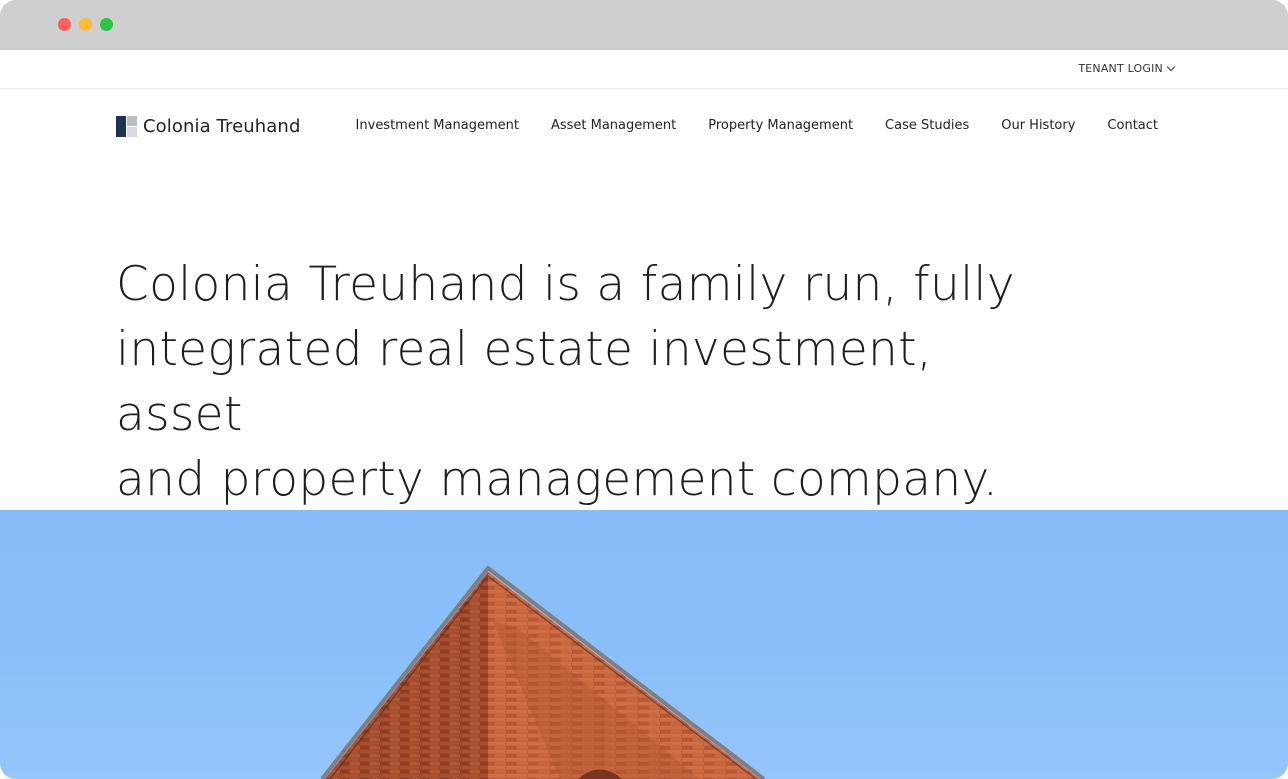 The height and width of the screenshot is (779, 1288). Describe the element at coordinates (780, 125) in the screenshot. I see `nav-item-property-management: Property Management` at that location.